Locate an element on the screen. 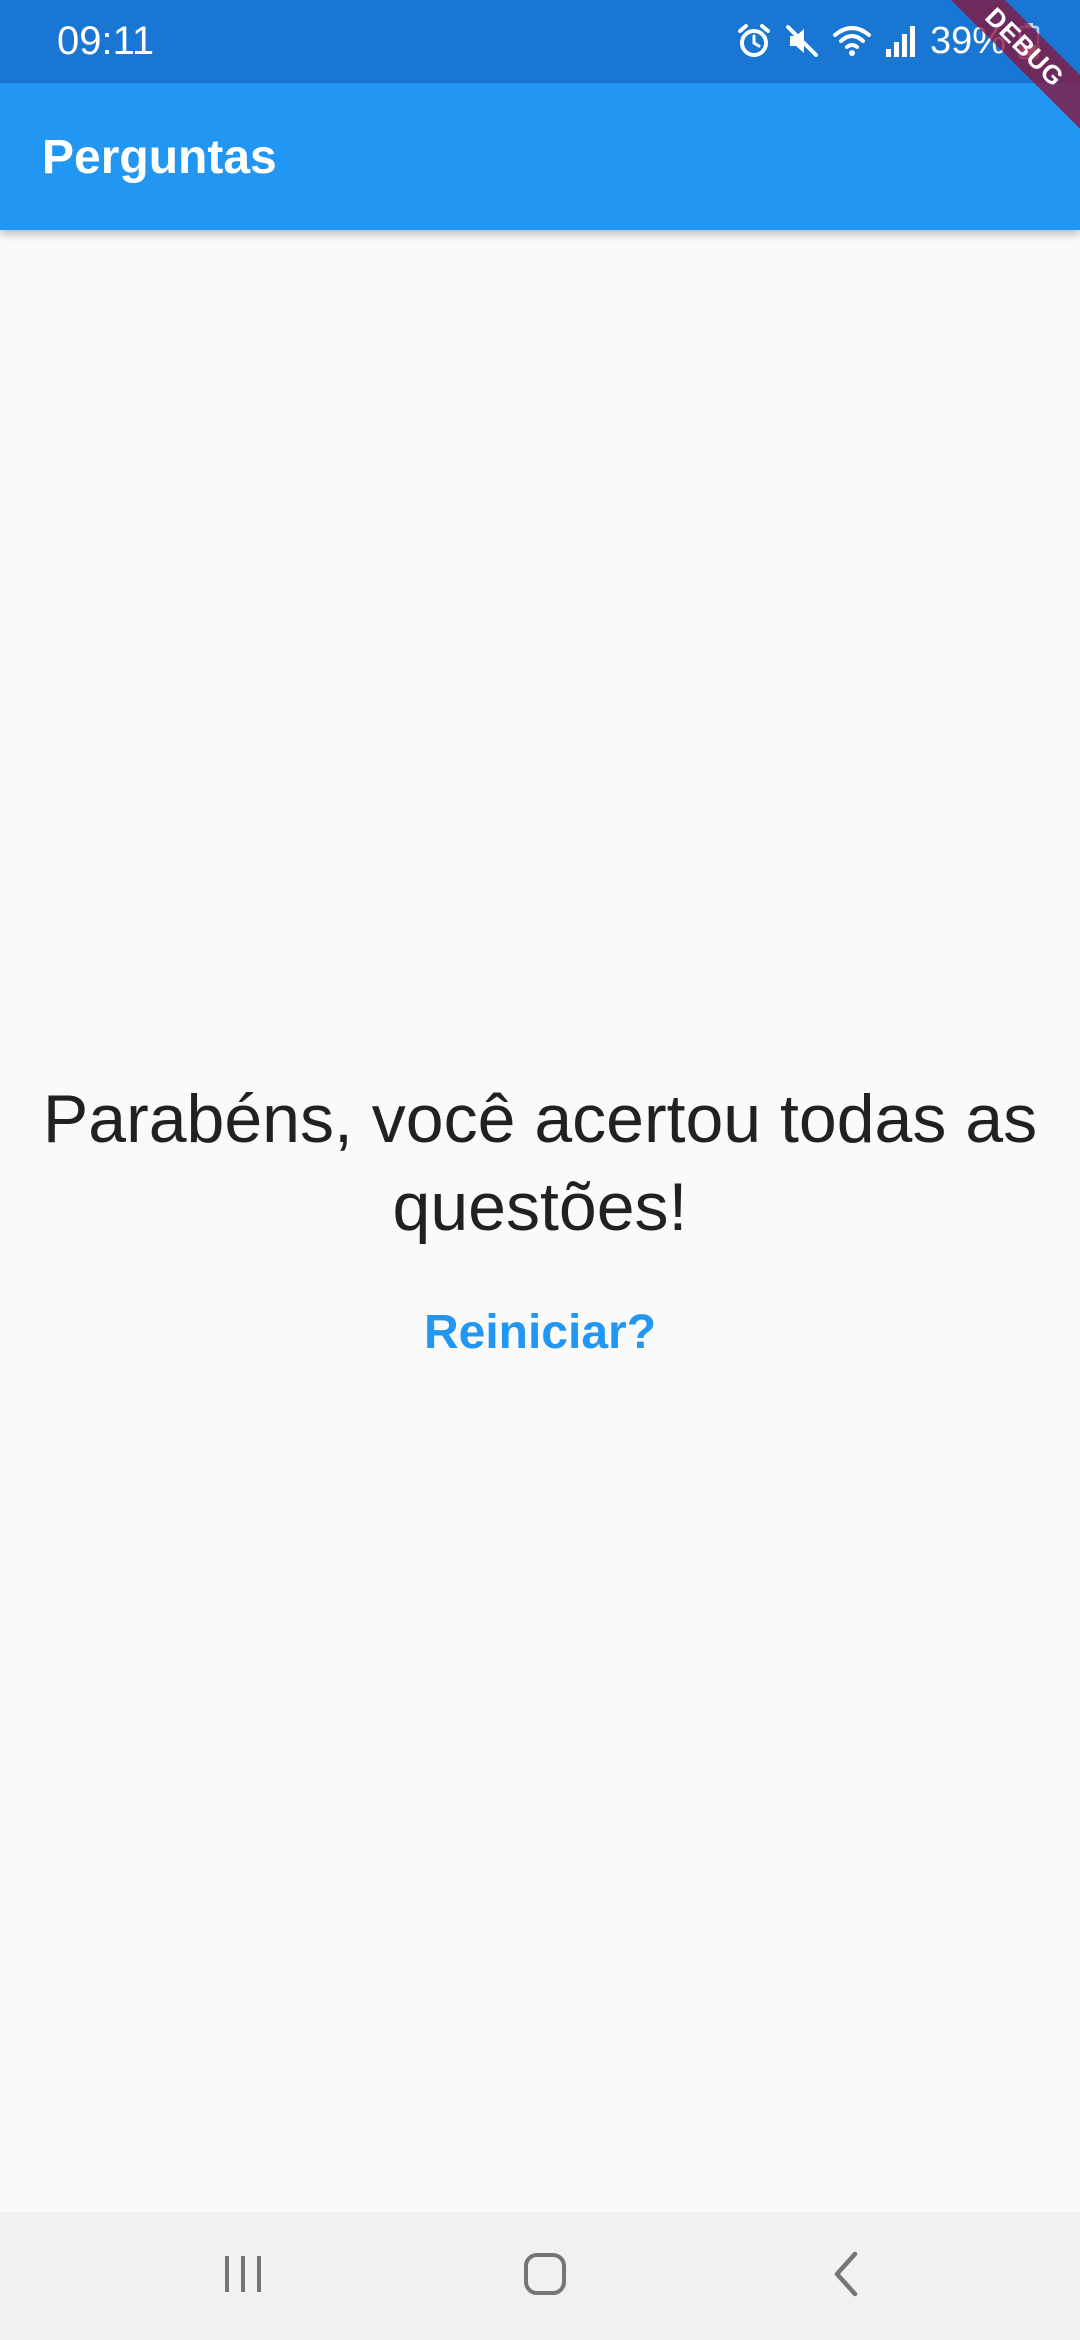 The height and width of the screenshot is (2340, 1080). signal-icon is located at coordinates (901, 41).